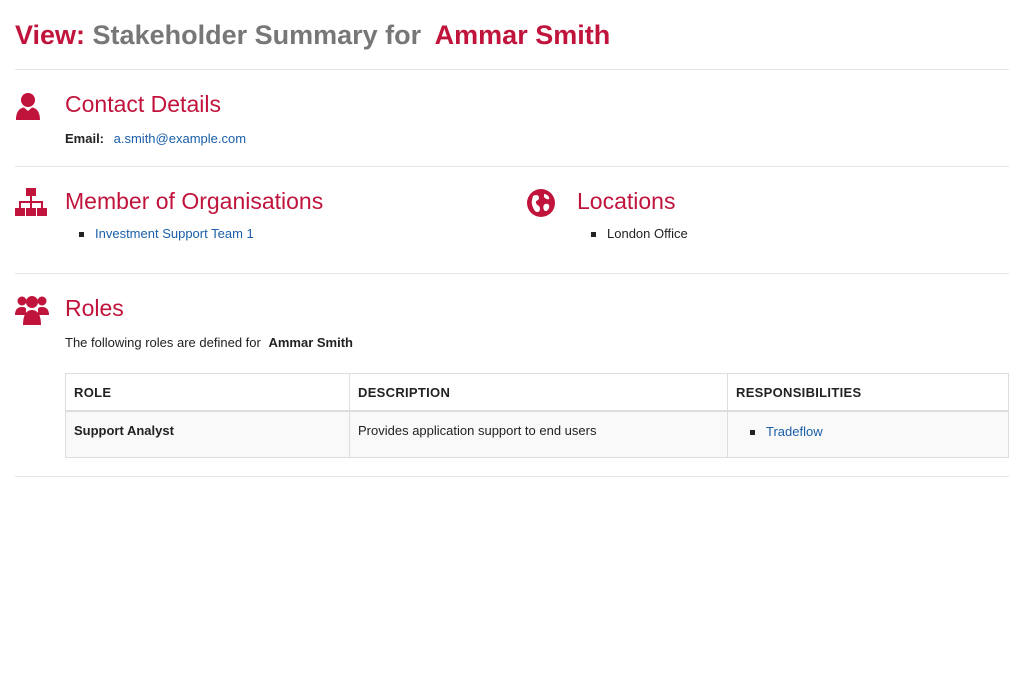  I want to click on column-header-role: ROLE, so click(207, 392).